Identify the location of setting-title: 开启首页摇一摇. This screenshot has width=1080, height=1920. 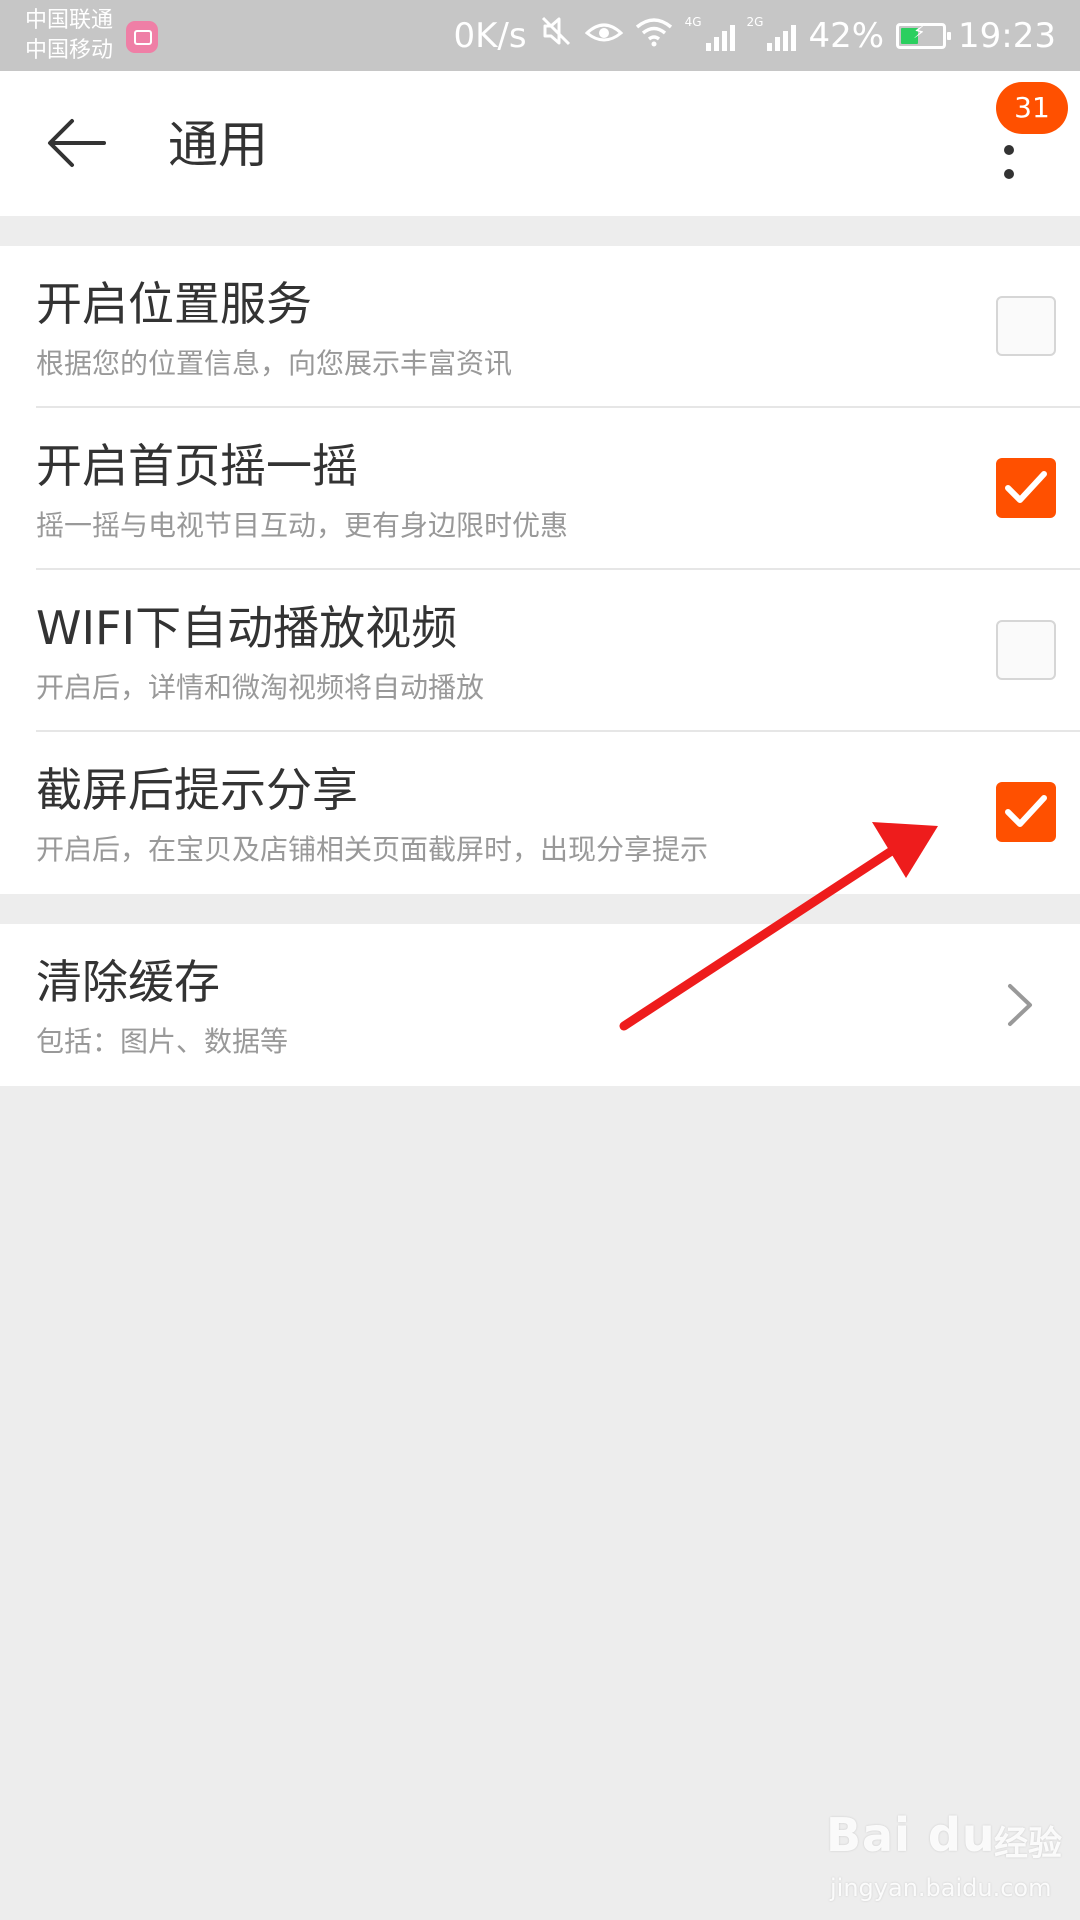
(197, 466).